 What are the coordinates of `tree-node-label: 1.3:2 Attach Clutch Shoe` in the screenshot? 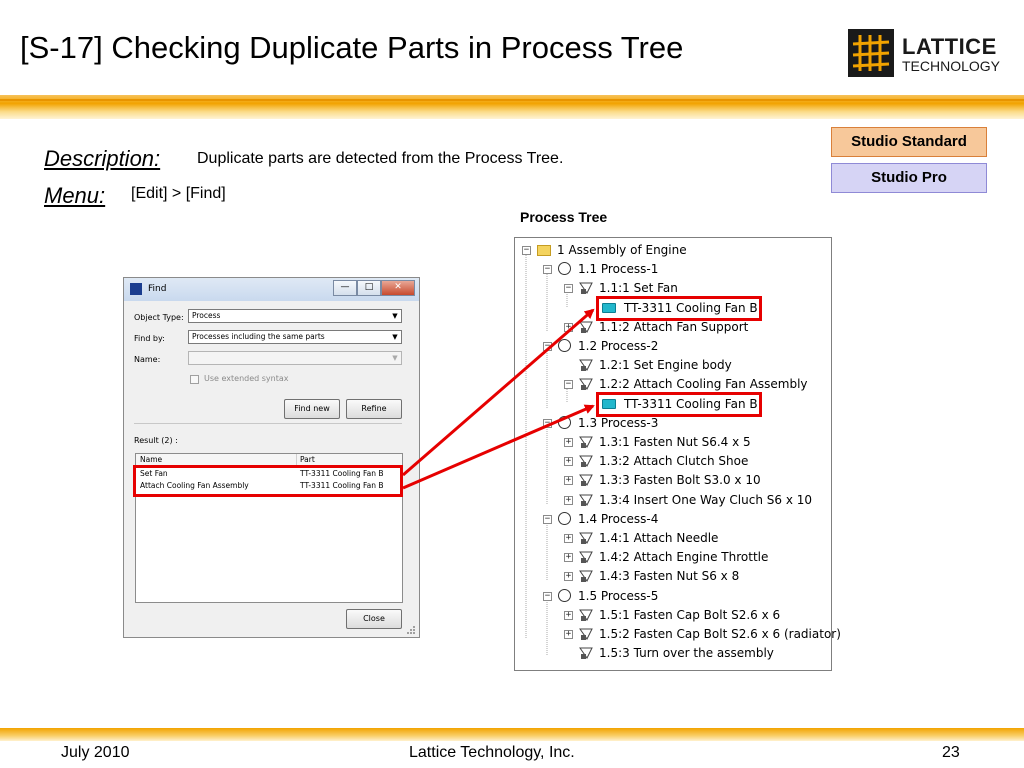 It's located at (674, 461).